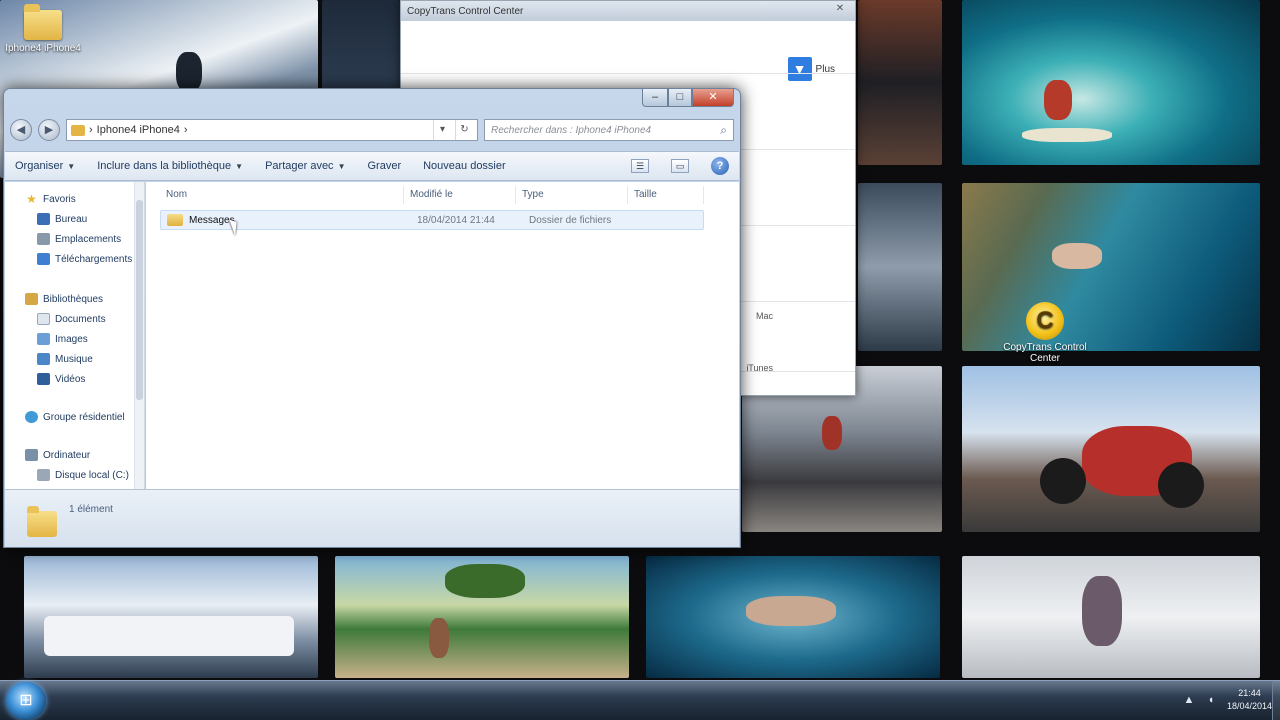  What do you see at coordinates (45, 166) in the screenshot?
I see `organize-button: Organiser ▼` at bounding box center [45, 166].